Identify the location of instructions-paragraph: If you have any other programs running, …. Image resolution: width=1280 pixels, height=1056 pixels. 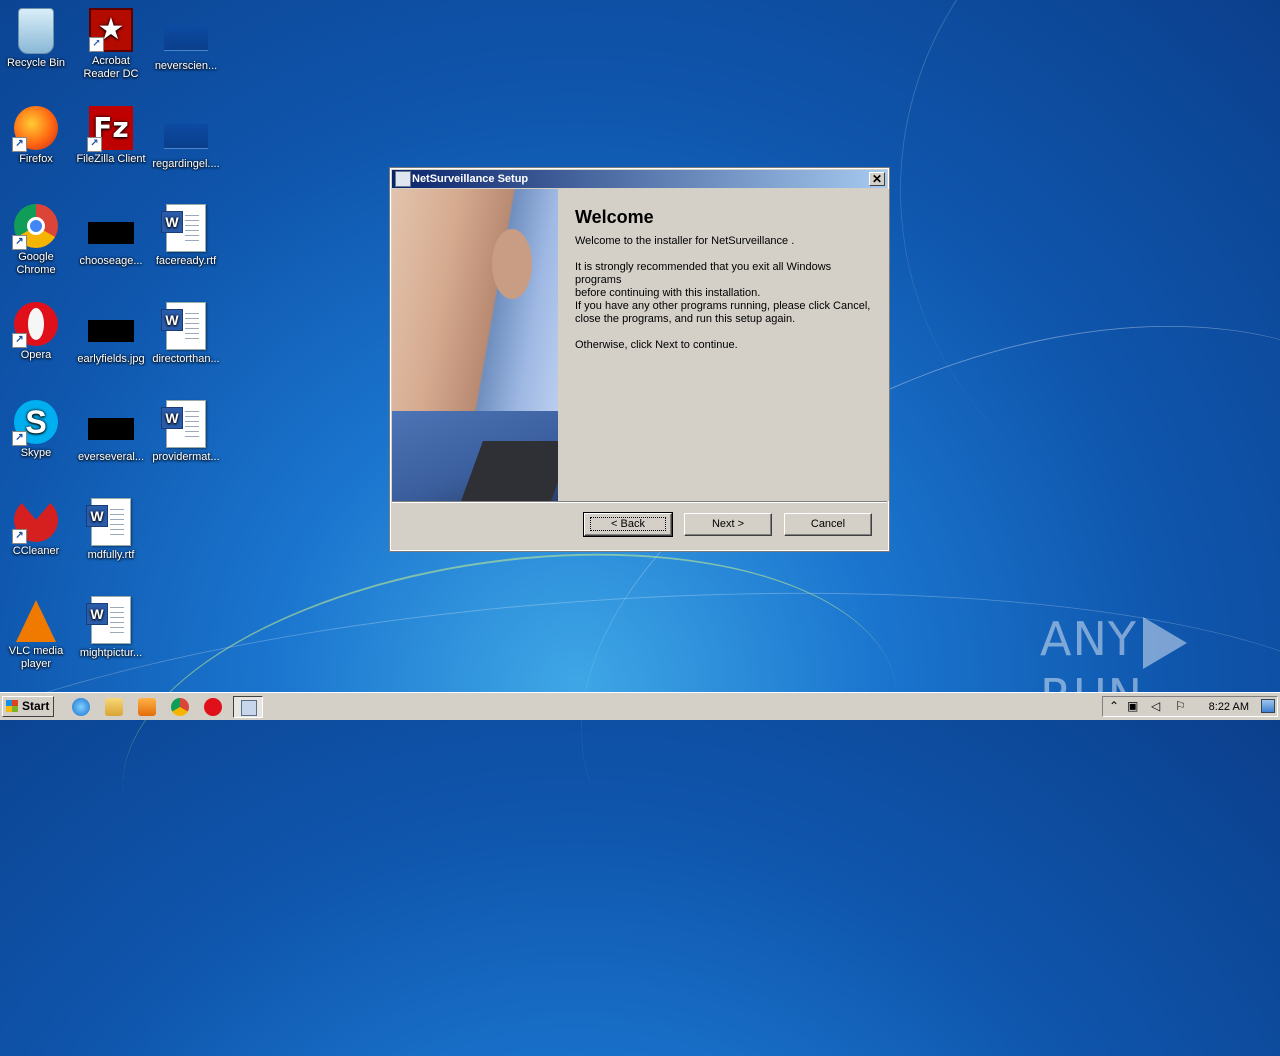
(723, 312).